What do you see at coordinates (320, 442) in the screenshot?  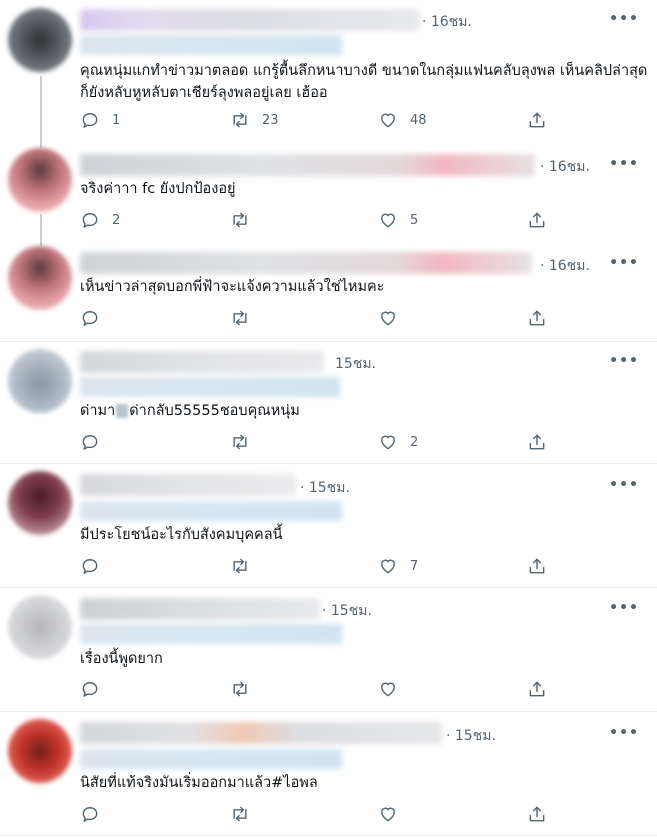 I see `tweet-actions: 2` at bounding box center [320, 442].